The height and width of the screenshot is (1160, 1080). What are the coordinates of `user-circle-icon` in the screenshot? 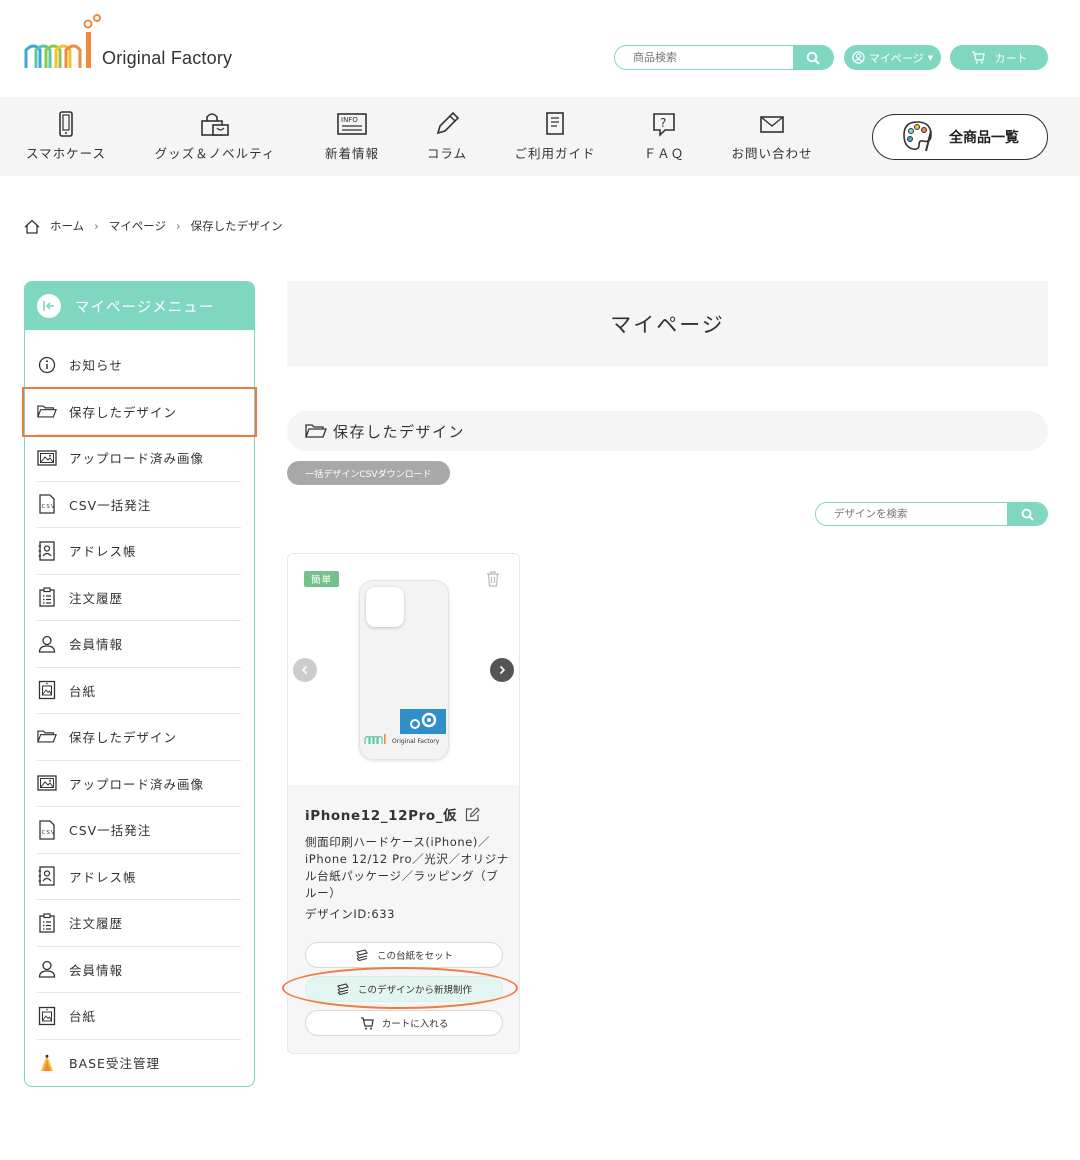 It's located at (858, 57).